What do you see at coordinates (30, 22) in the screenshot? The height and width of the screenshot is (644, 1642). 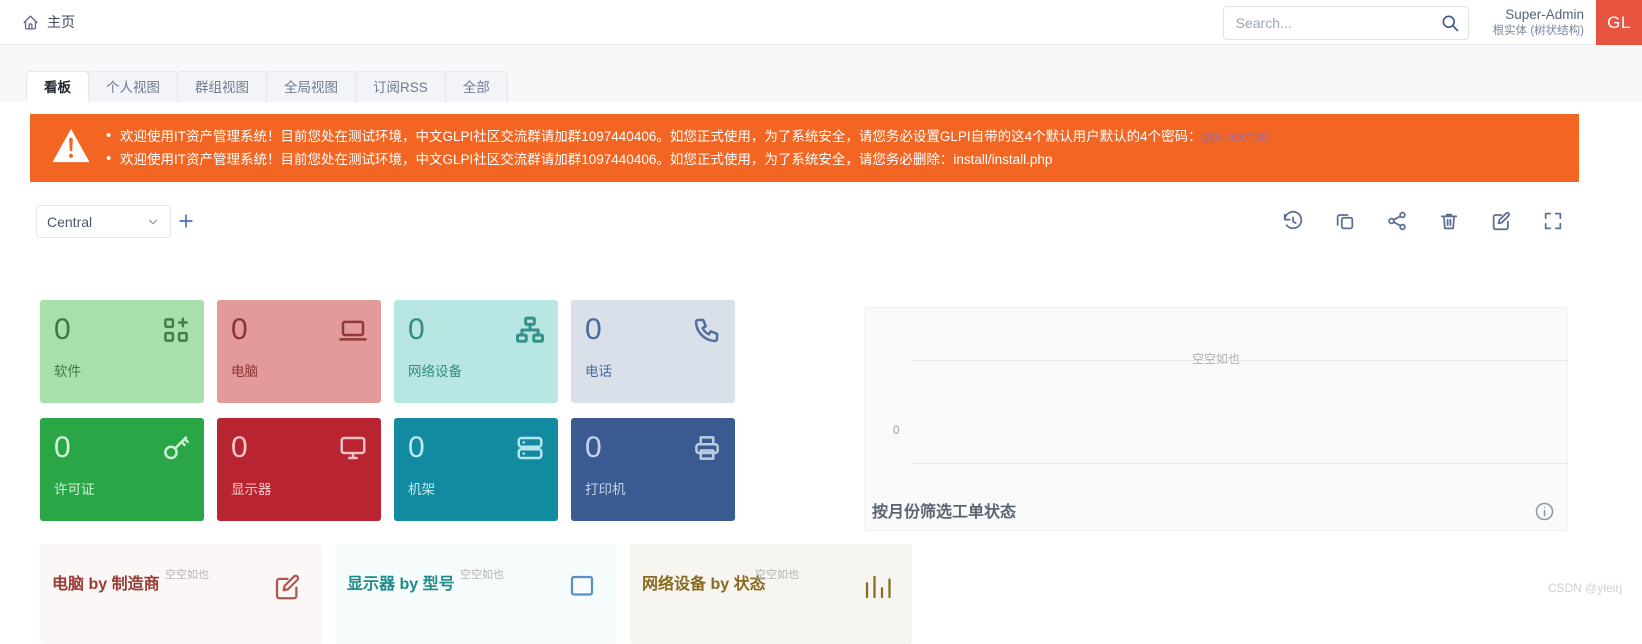 I see `home-icon` at bounding box center [30, 22].